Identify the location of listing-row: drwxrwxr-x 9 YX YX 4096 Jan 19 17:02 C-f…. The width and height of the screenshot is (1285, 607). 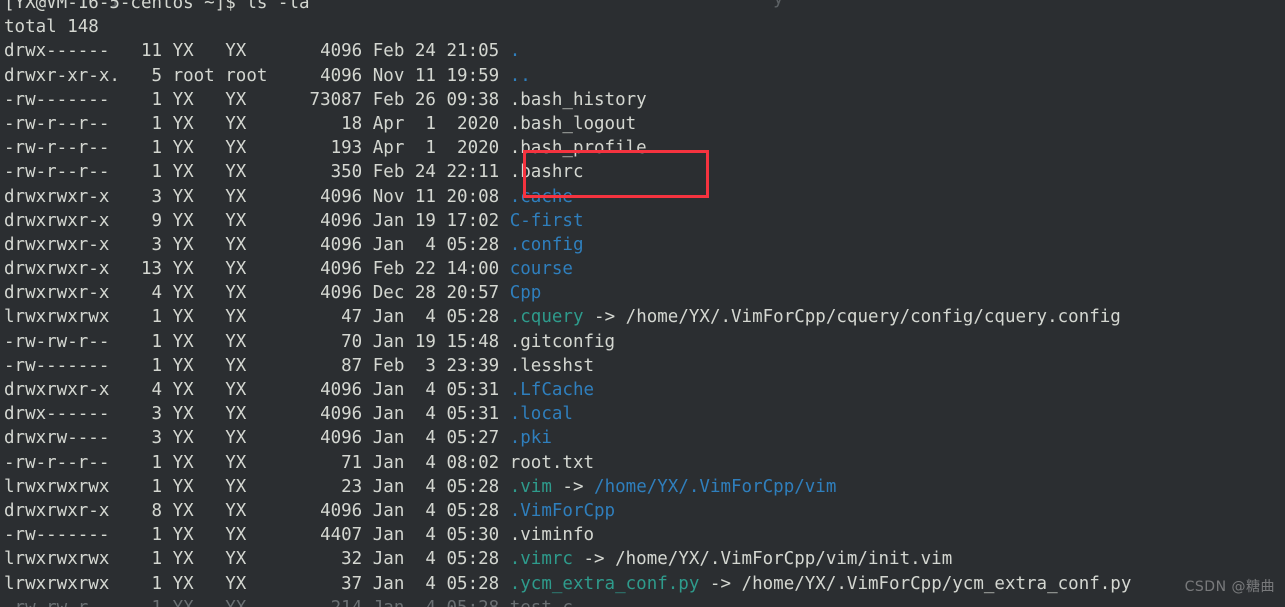
(567, 221).